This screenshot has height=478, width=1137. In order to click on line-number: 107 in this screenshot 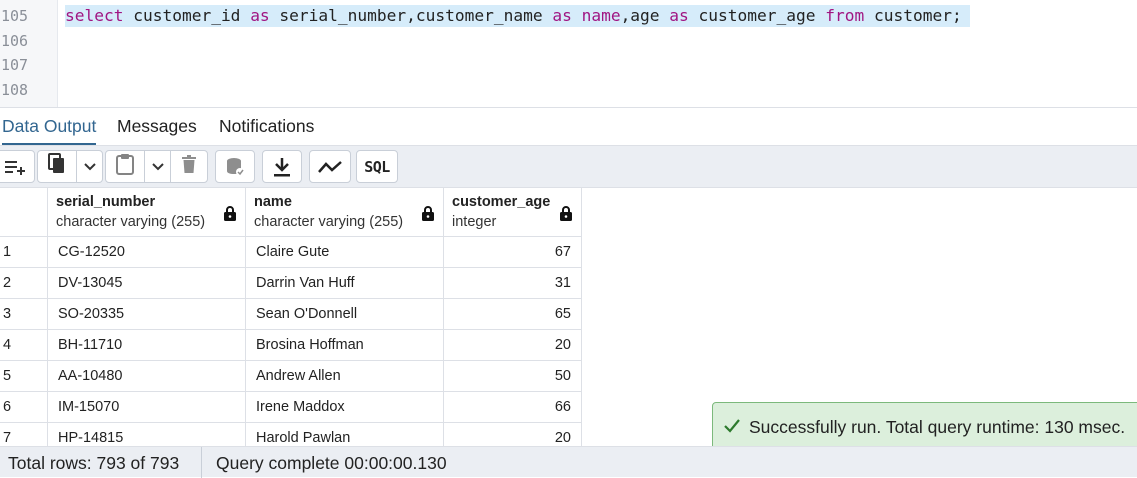, I will do `click(15, 65)`.